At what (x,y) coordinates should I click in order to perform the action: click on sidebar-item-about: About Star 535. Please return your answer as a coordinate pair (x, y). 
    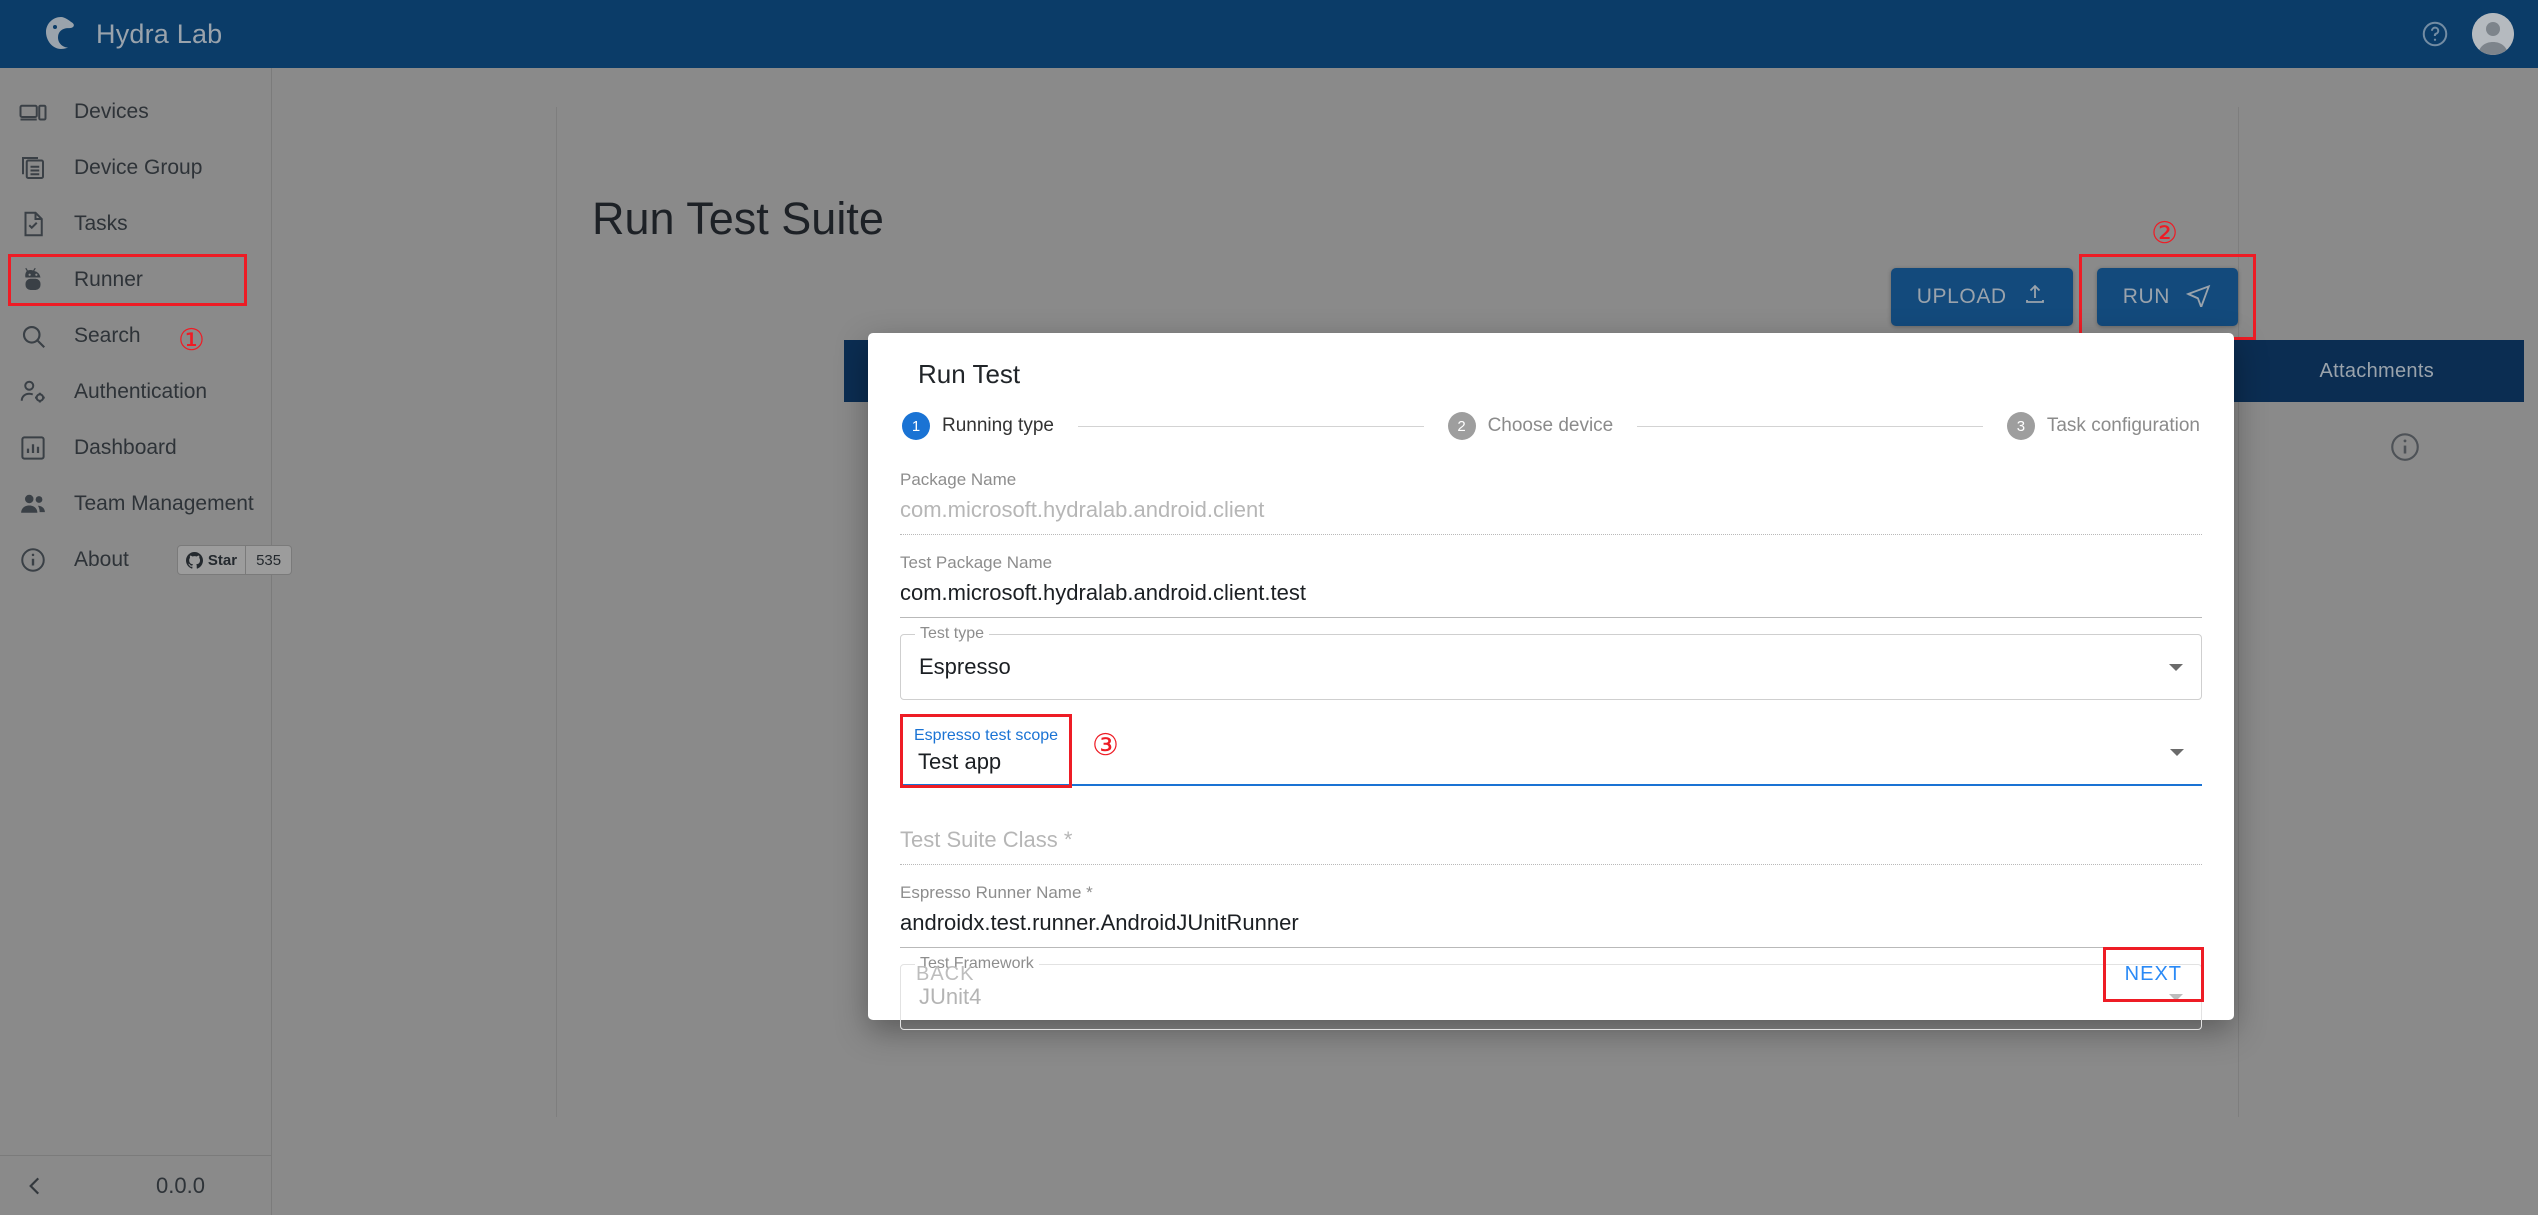
    Looking at the image, I should click on (146, 560).